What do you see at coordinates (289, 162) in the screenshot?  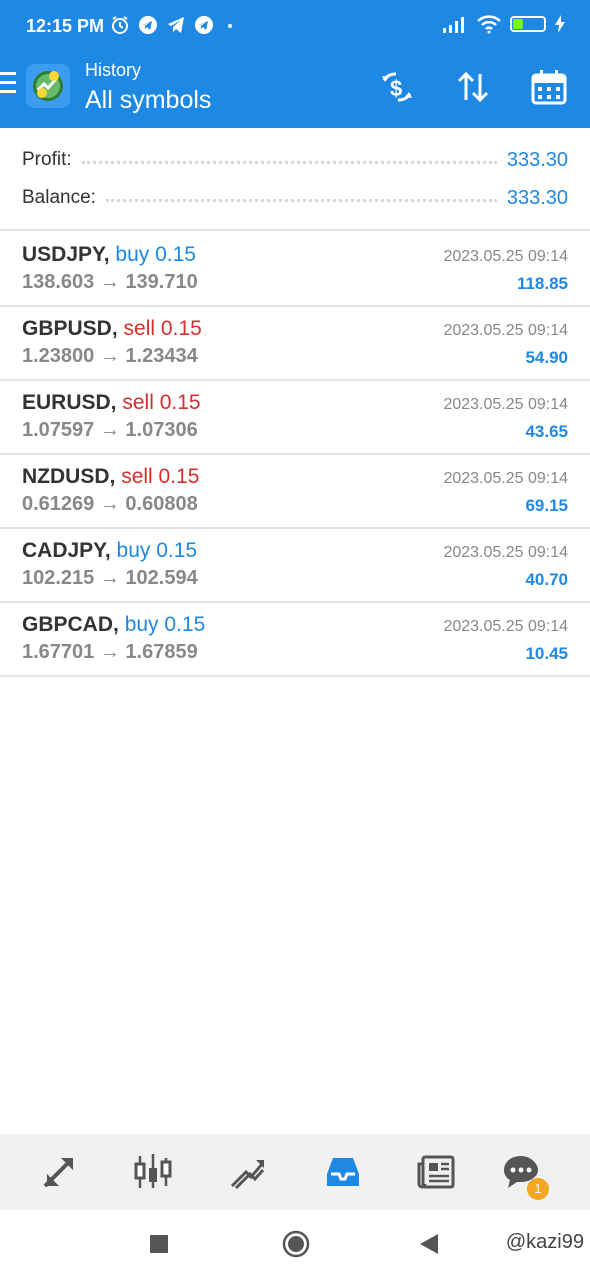 I see `profit-dots` at bounding box center [289, 162].